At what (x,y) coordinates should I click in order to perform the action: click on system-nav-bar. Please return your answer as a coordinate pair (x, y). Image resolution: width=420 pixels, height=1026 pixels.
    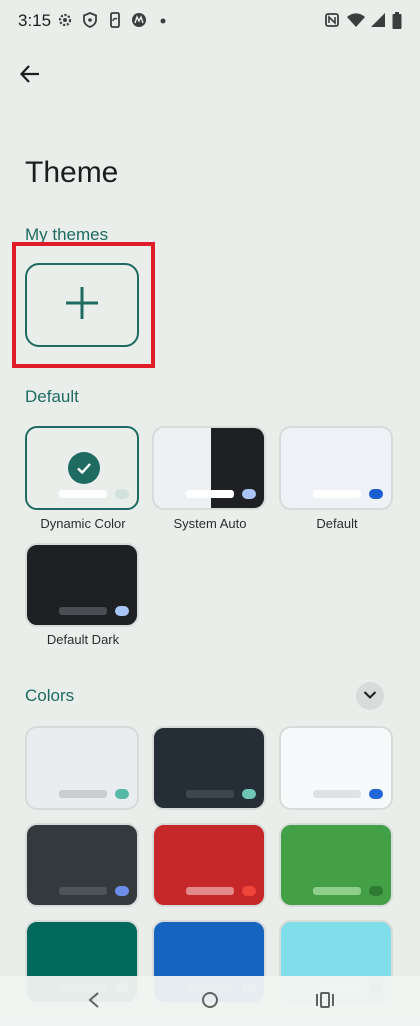
    Looking at the image, I should click on (210, 1001).